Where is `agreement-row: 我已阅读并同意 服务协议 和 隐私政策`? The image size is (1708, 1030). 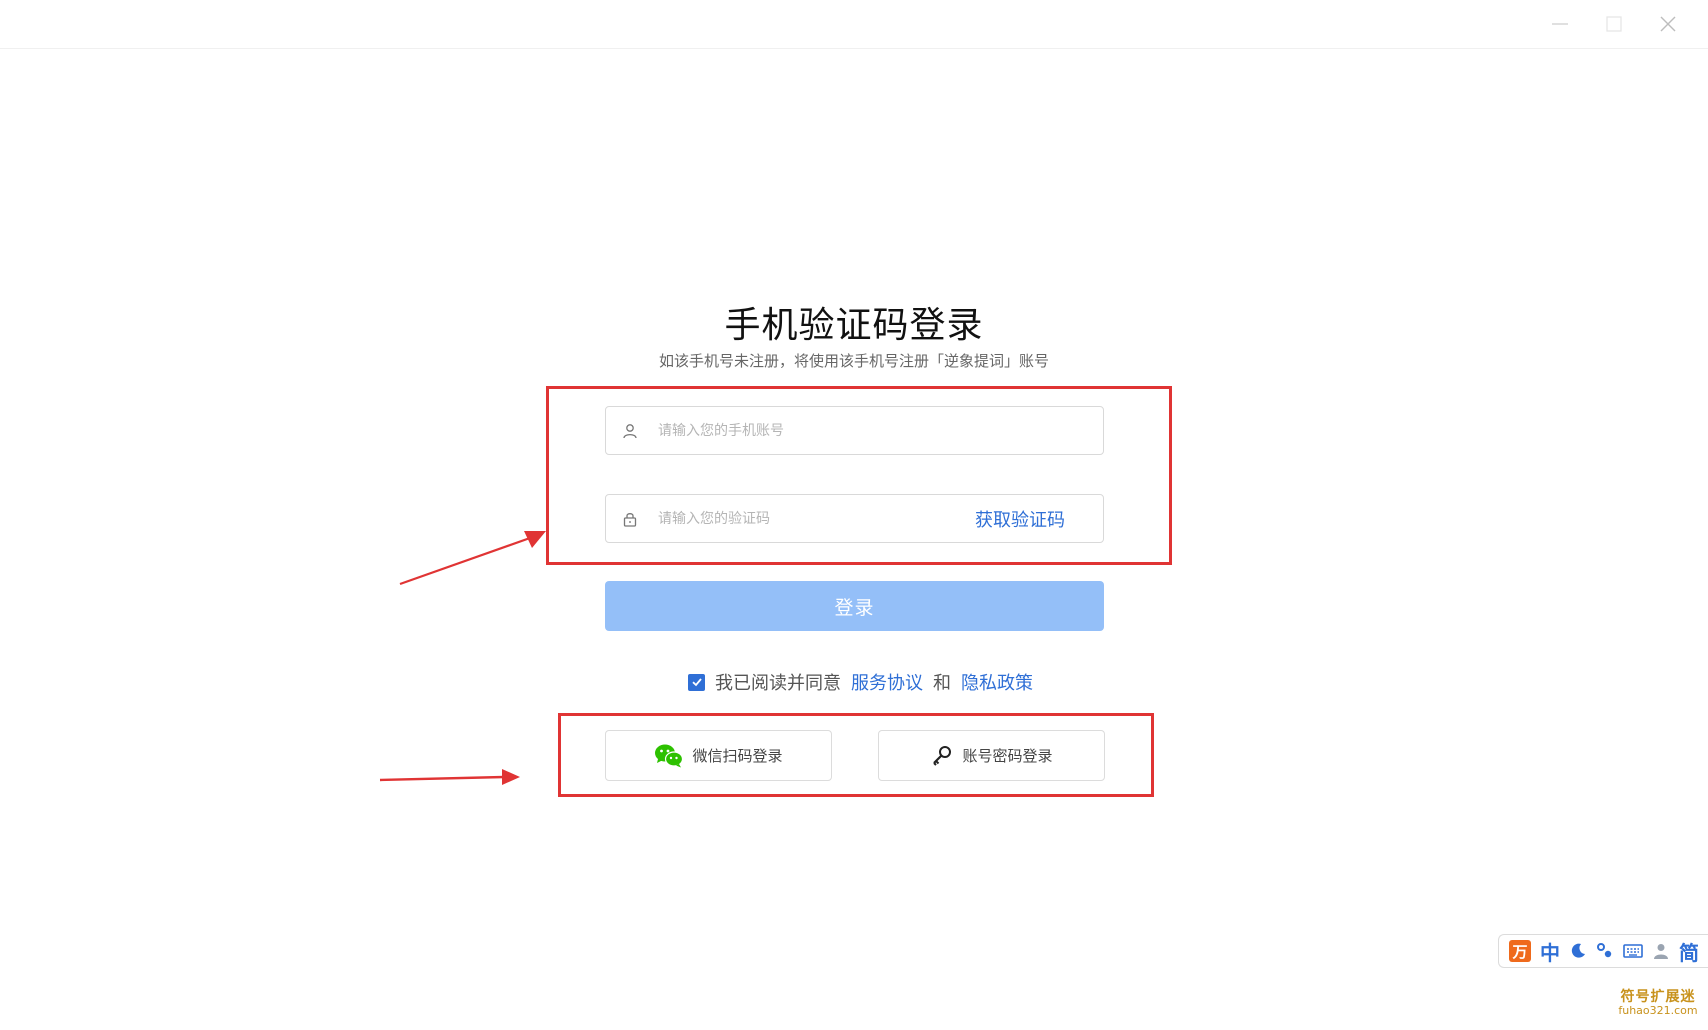
agreement-row: 我已阅读并同意 服务协议 和 隐私政策 is located at coordinates (865, 682).